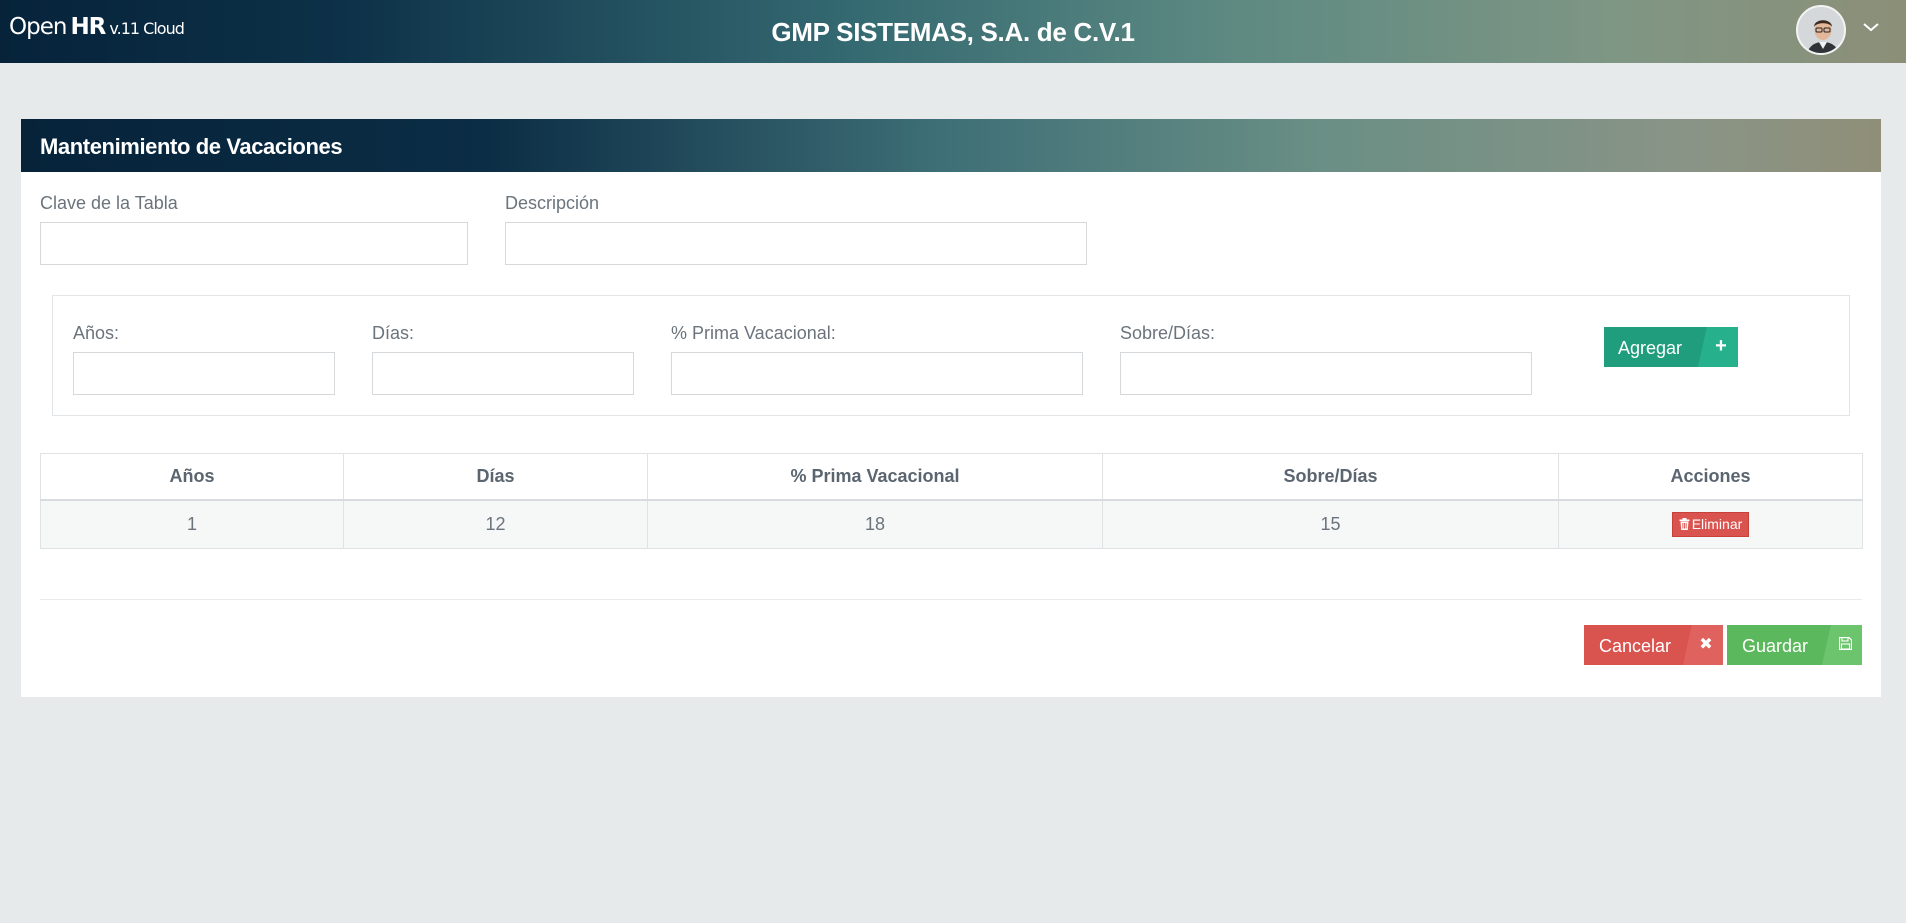  I want to click on save-button-label: Guardar, so click(1775, 646).